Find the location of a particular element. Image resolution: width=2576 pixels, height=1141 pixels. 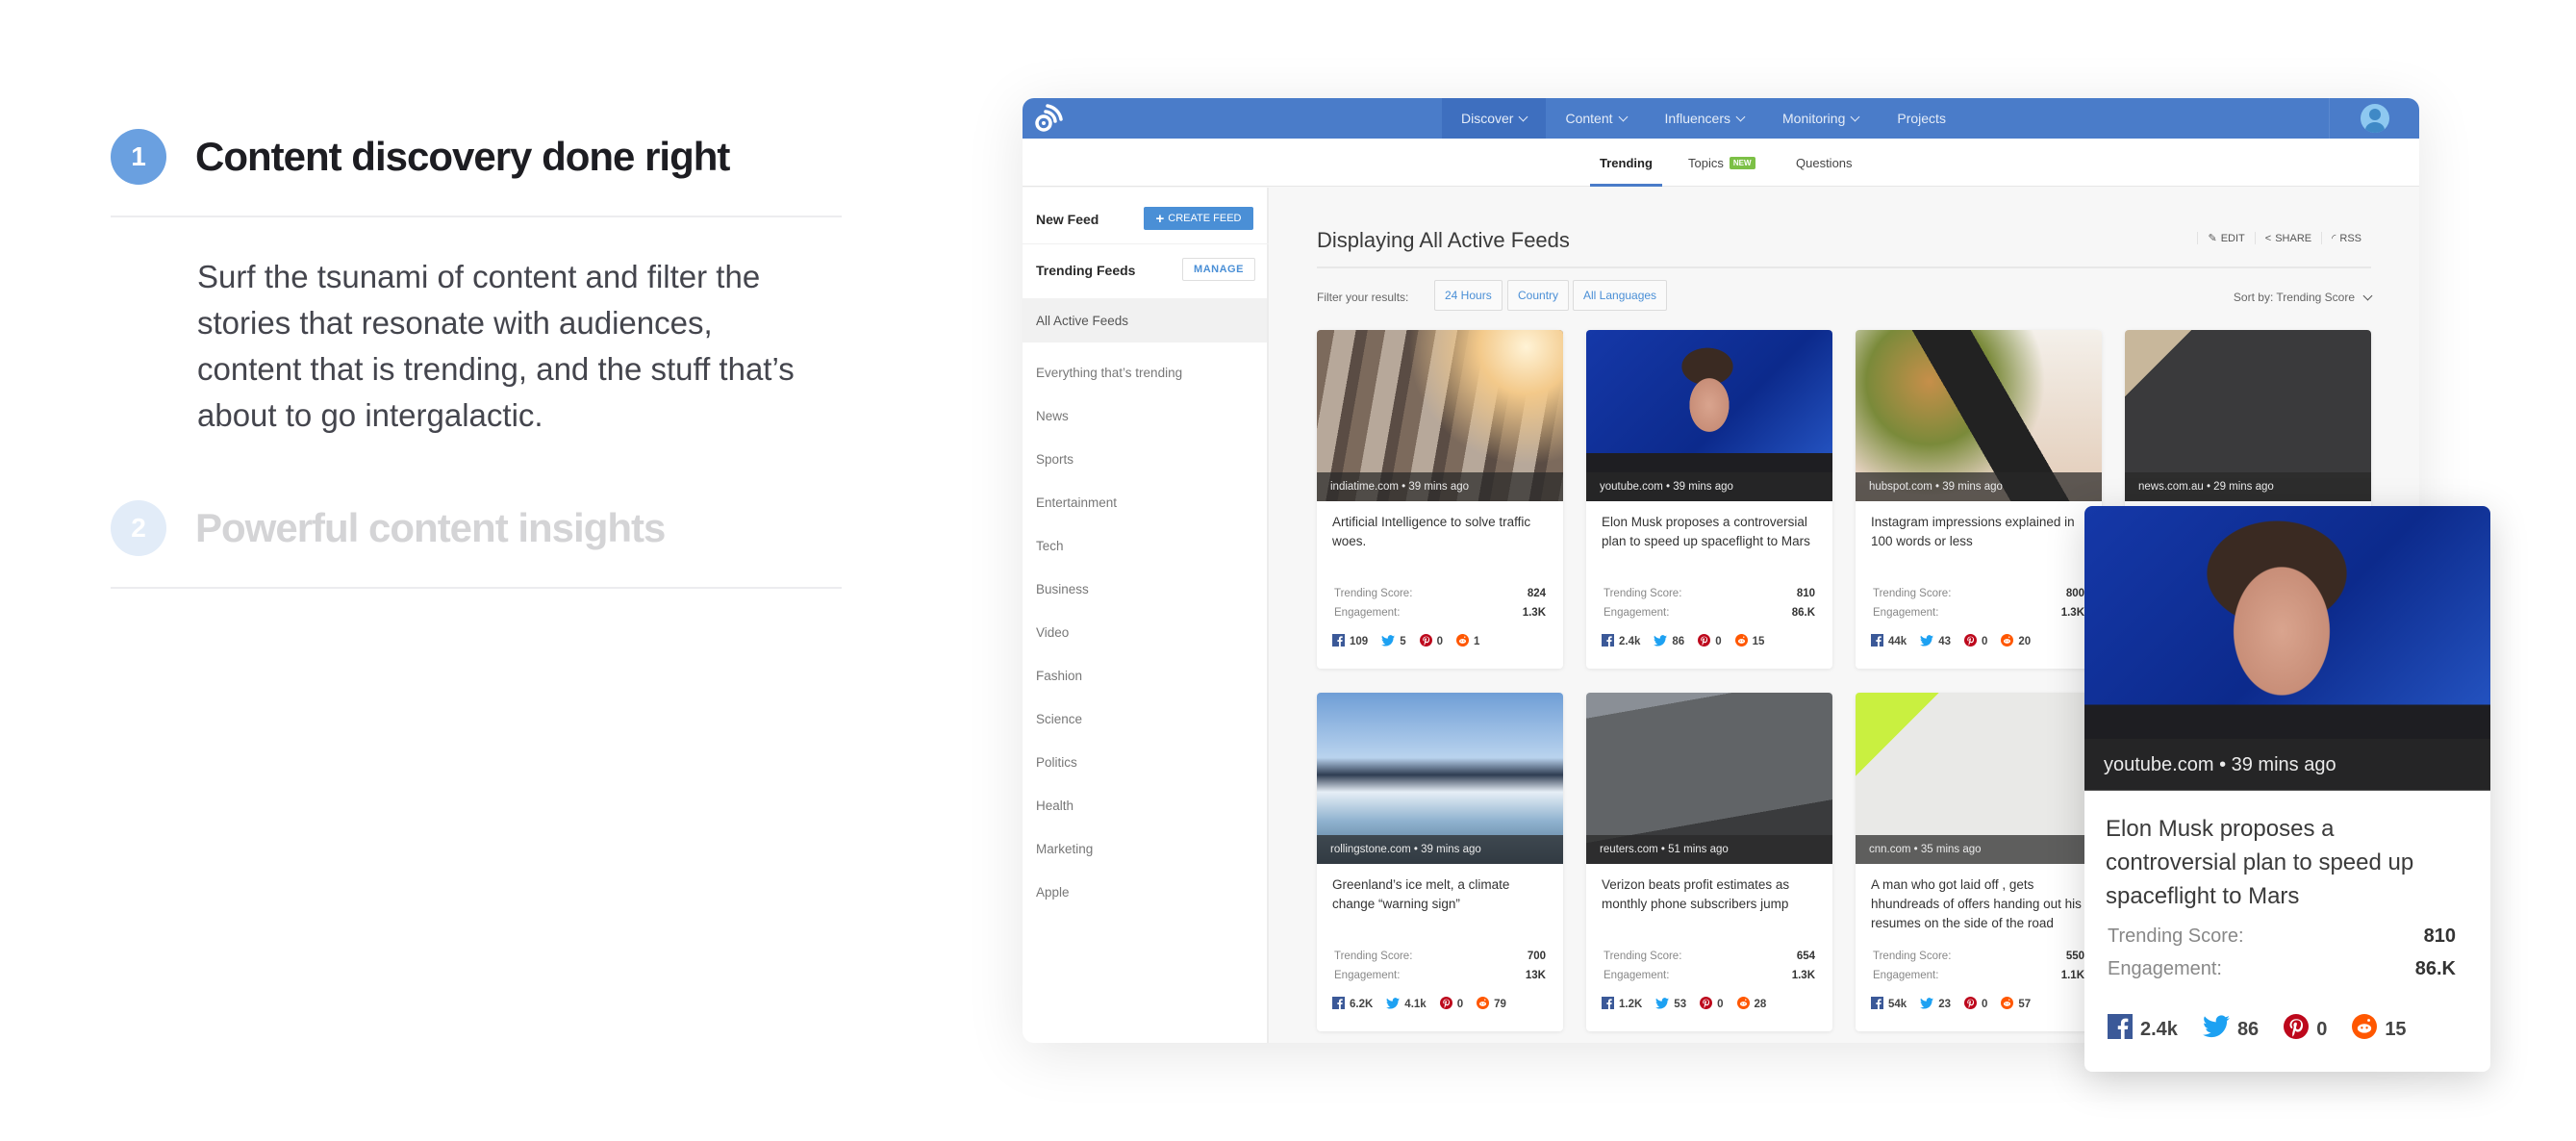

sidebar-item: News is located at coordinates (1145, 415).